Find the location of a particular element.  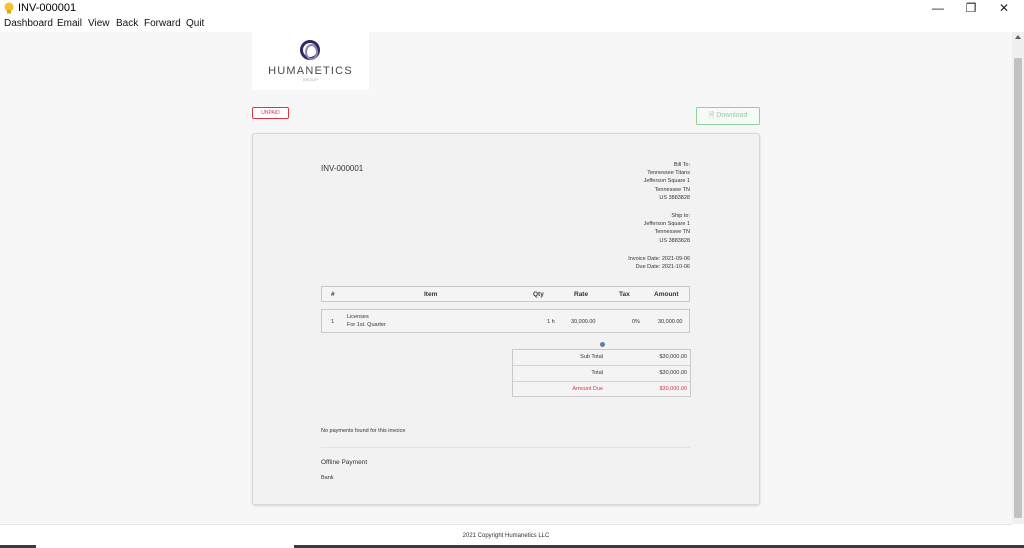

menu-back: Back is located at coordinates (127, 23).